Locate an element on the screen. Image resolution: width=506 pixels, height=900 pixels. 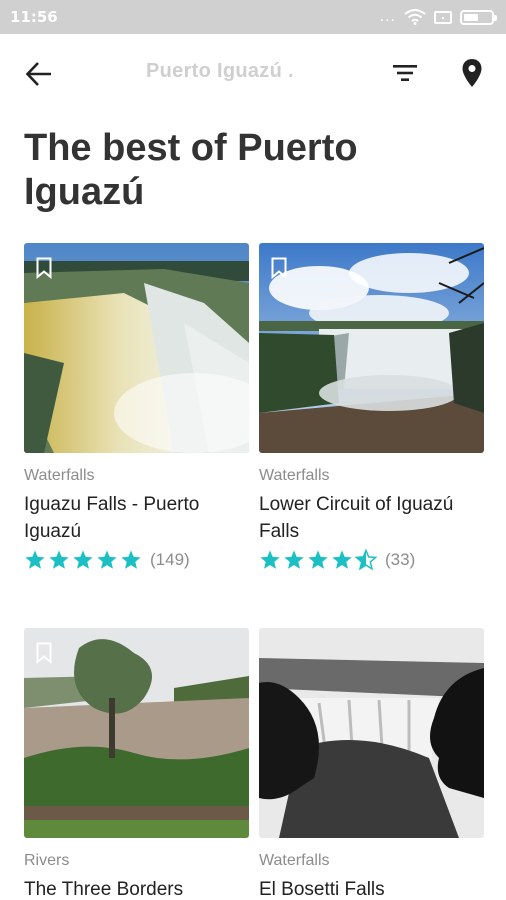
card-title: Iguazu Falls - Puerto Iguazú is located at coordinates (136, 518).